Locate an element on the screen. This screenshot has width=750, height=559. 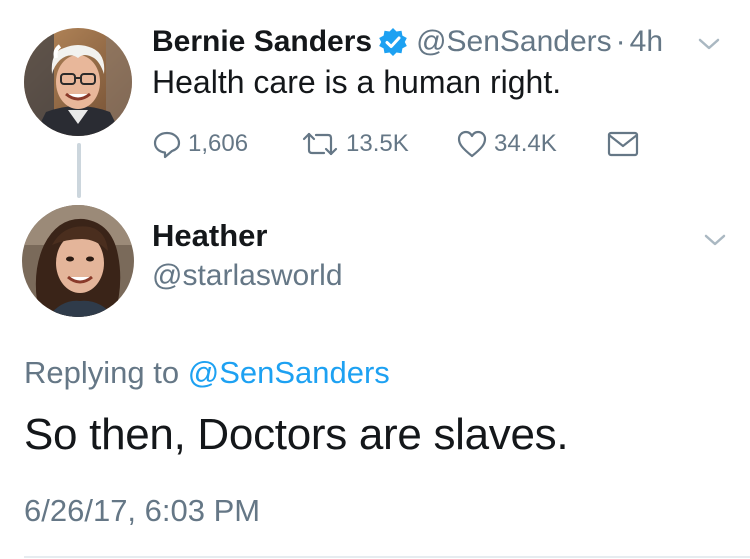
reply-author-name: Heather is located at coordinates (209, 236).